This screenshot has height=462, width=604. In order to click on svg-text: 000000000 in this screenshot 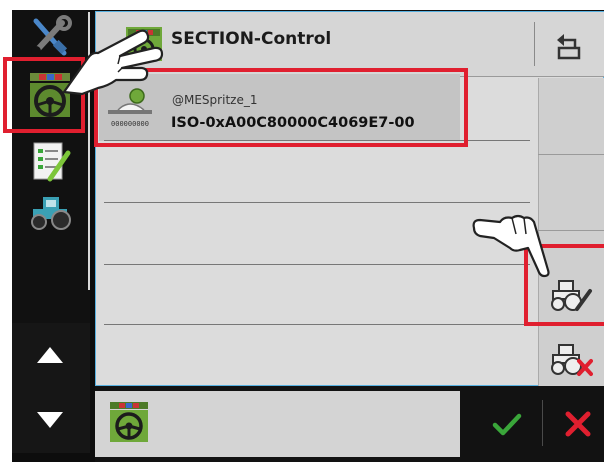, I will do `click(130, 124)`.